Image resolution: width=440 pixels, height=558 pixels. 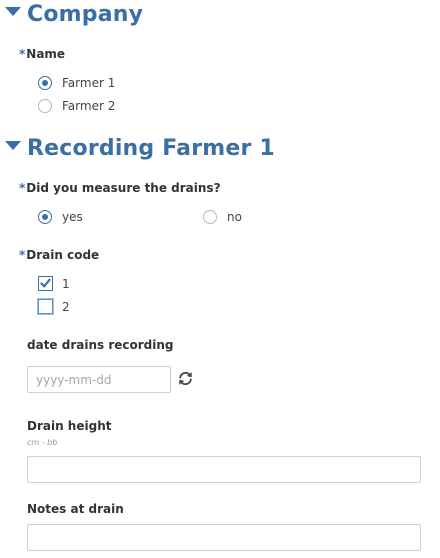 I want to click on radio-option-farmer-2: Farmer 2, so click(x=98, y=107).